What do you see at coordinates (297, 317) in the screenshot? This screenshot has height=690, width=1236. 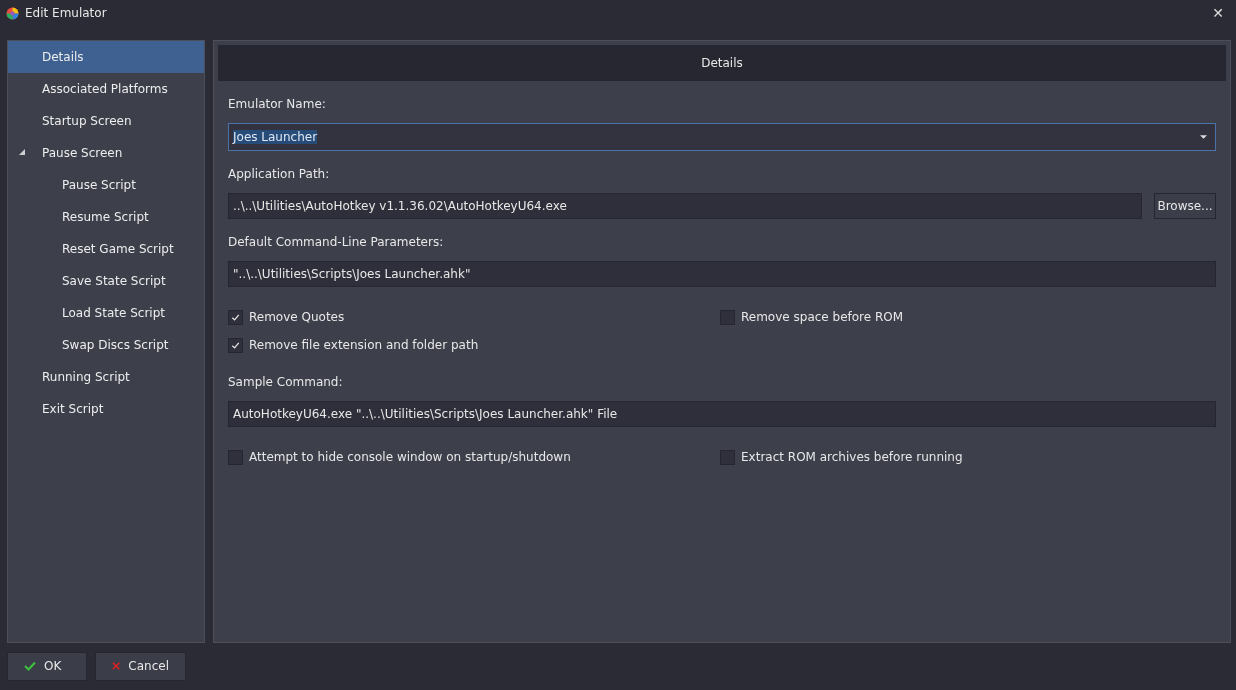 I see `checkbox-label: Remove Quotes` at bounding box center [297, 317].